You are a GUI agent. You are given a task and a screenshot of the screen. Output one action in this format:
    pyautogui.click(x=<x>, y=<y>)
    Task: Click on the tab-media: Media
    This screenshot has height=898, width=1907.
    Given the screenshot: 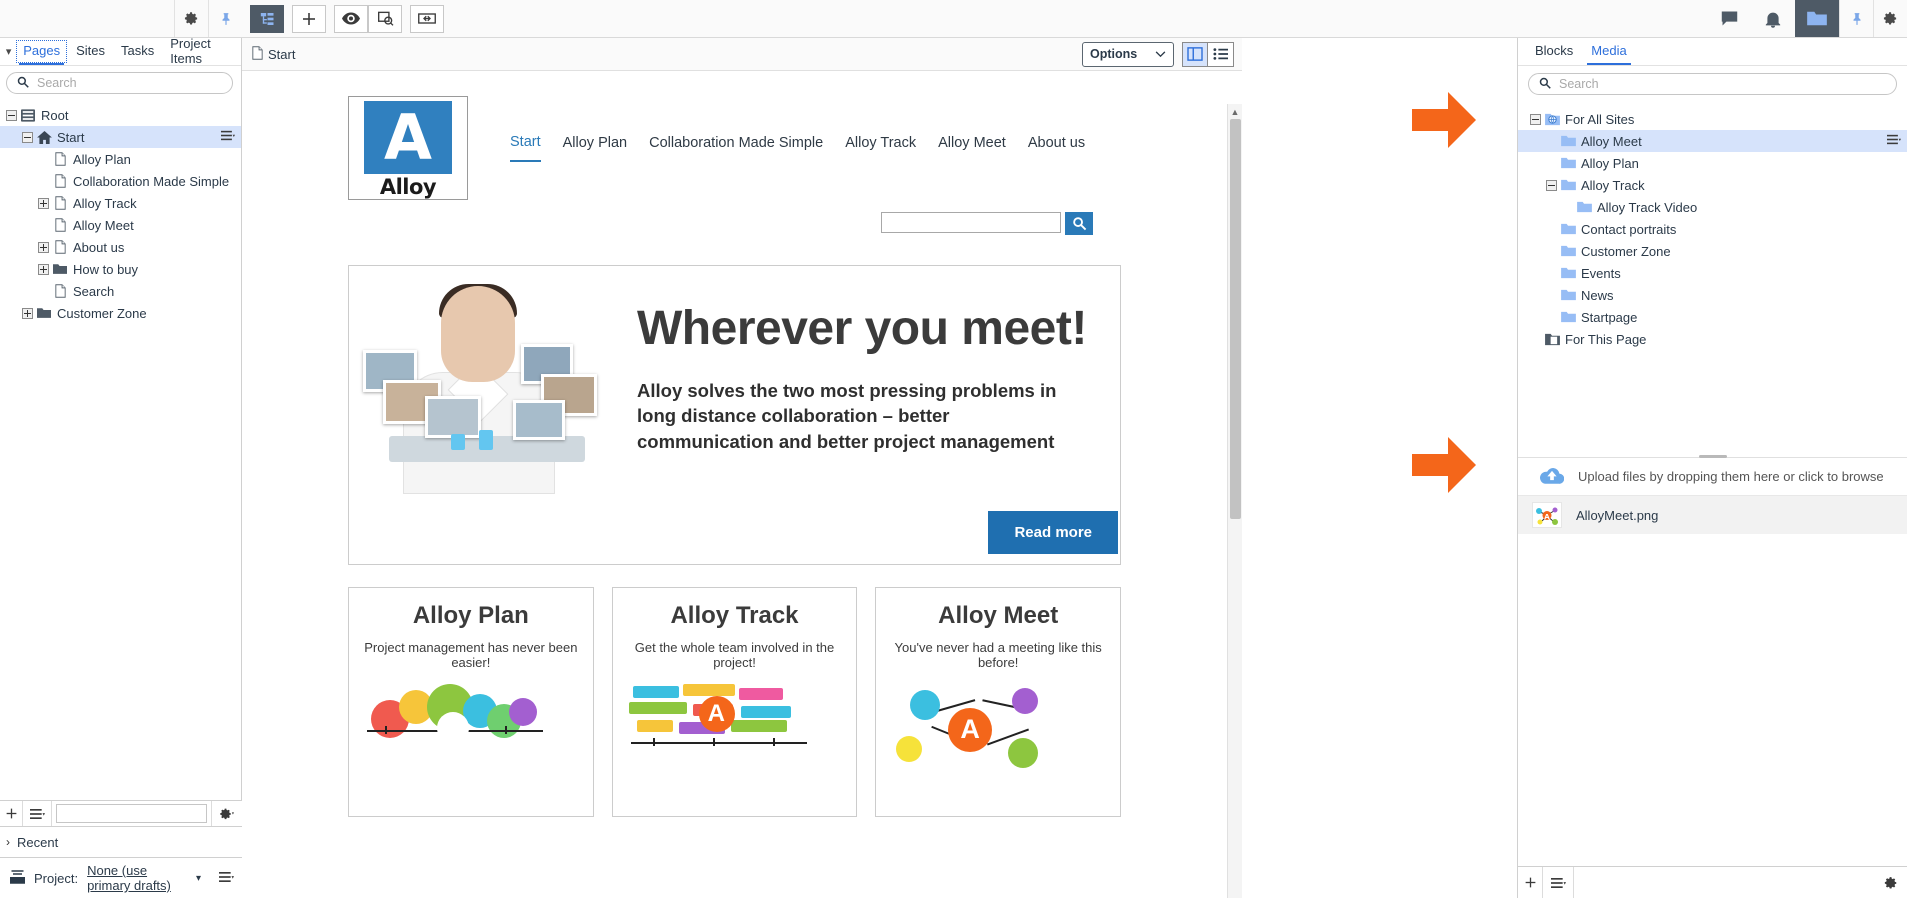 What is the action you would take?
    pyautogui.click(x=1608, y=52)
    